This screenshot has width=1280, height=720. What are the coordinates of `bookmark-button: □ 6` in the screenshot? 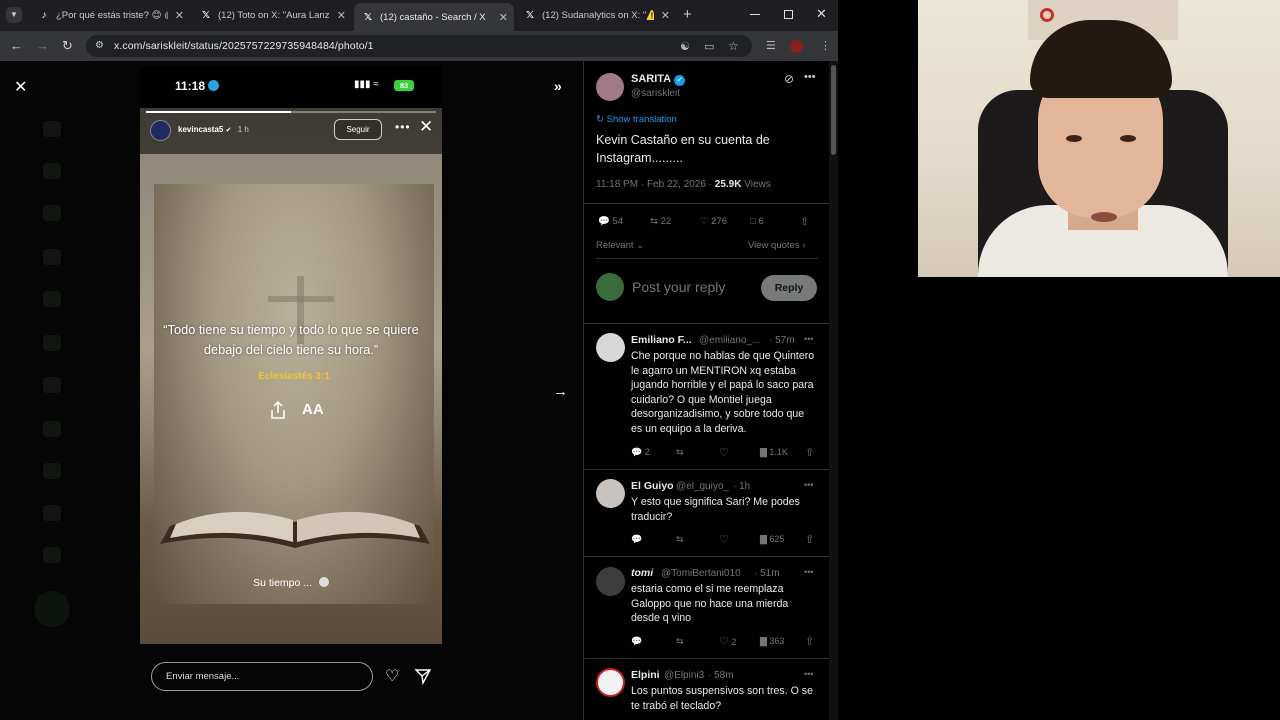 It's located at (757, 221).